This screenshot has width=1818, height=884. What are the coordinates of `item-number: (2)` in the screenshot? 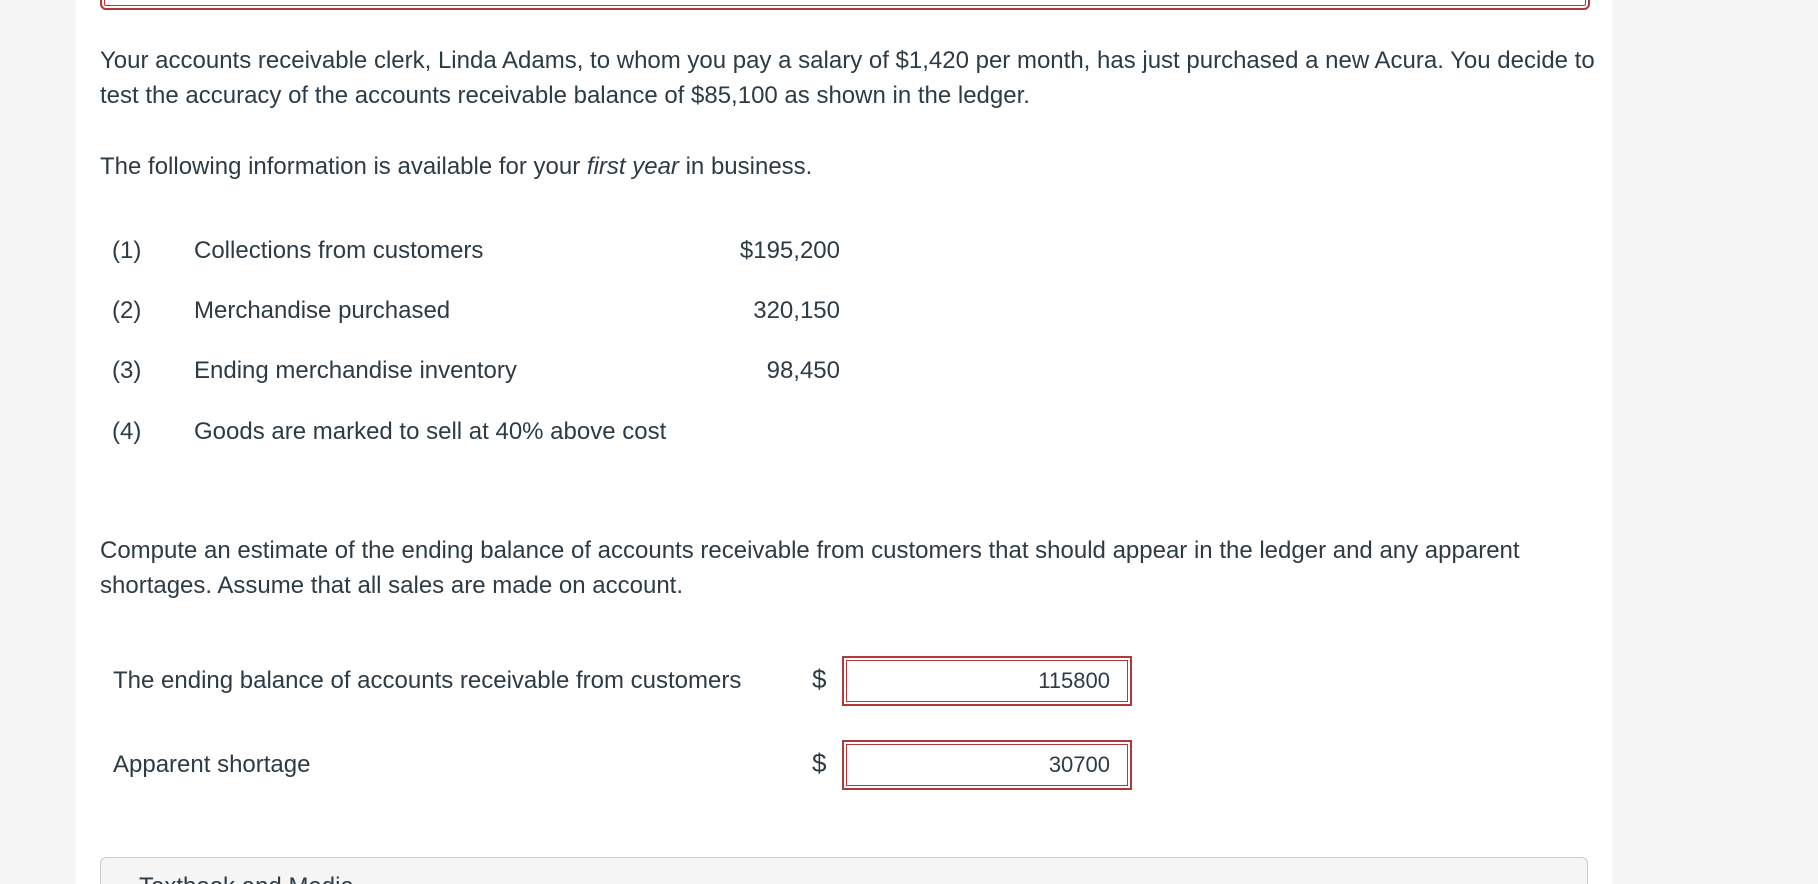 It's located at (127, 310).